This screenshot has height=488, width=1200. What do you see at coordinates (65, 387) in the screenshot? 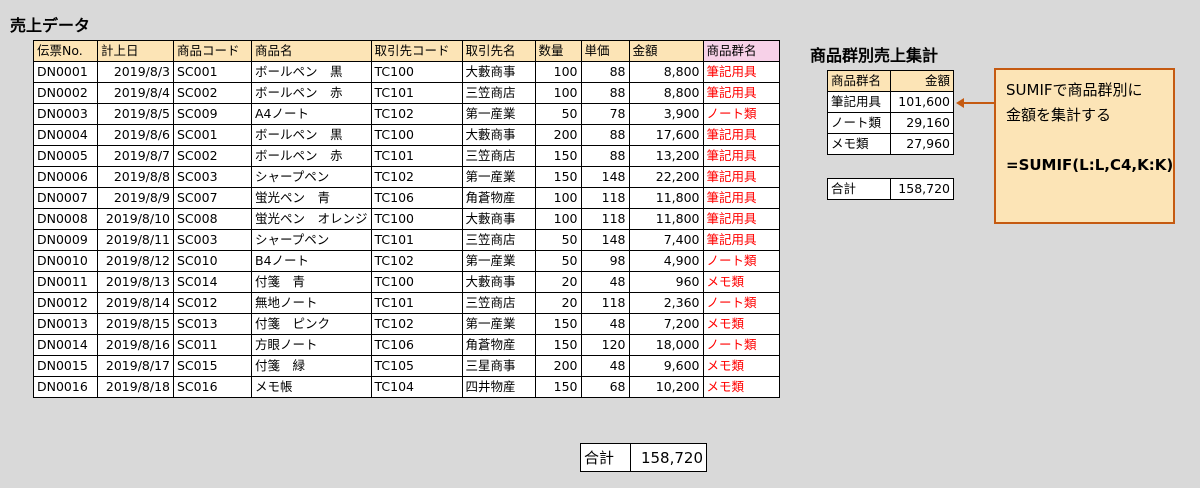
I see `cell-slip-no: DN0016` at bounding box center [65, 387].